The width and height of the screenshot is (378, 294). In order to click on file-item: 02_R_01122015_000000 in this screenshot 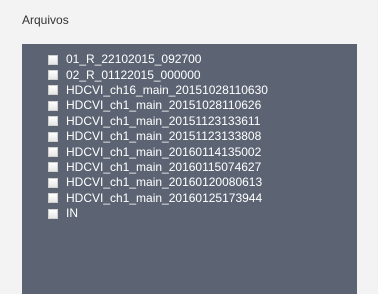, I will do `click(158, 74)`.